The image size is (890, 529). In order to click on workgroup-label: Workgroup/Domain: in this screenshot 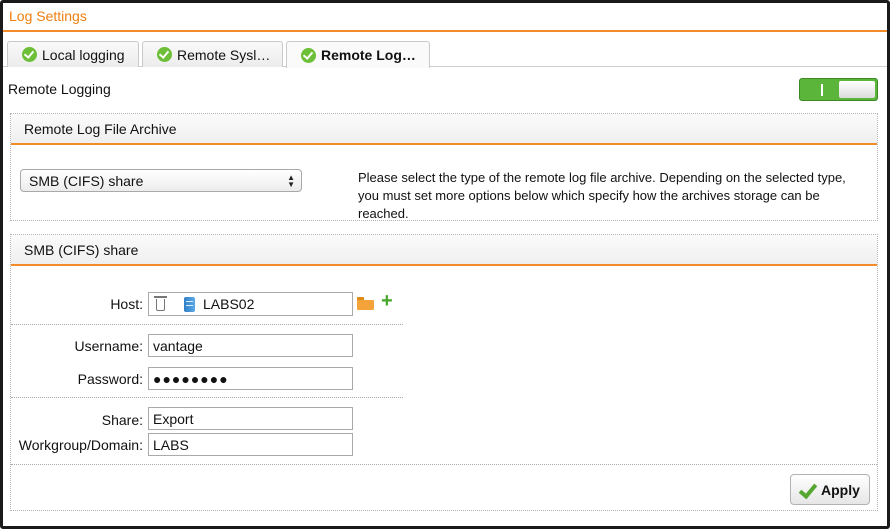, I will do `click(80, 445)`.